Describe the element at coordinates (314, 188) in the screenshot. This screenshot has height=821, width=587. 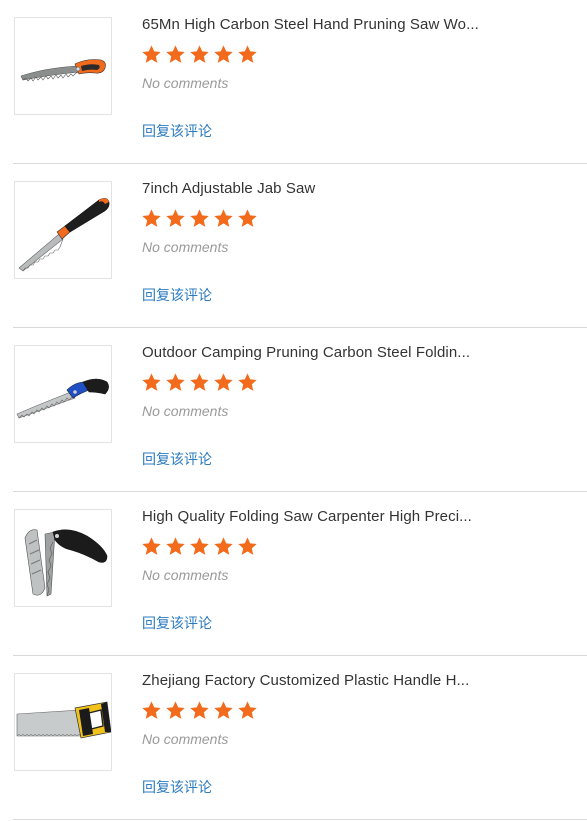
I see `product-title: 7inch Adjustable Jab Saw` at that location.